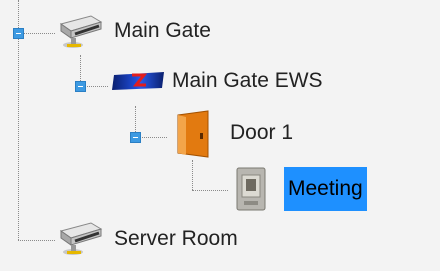  What do you see at coordinates (251, 189) in the screenshot?
I see `card-reader-icon` at bounding box center [251, 189].